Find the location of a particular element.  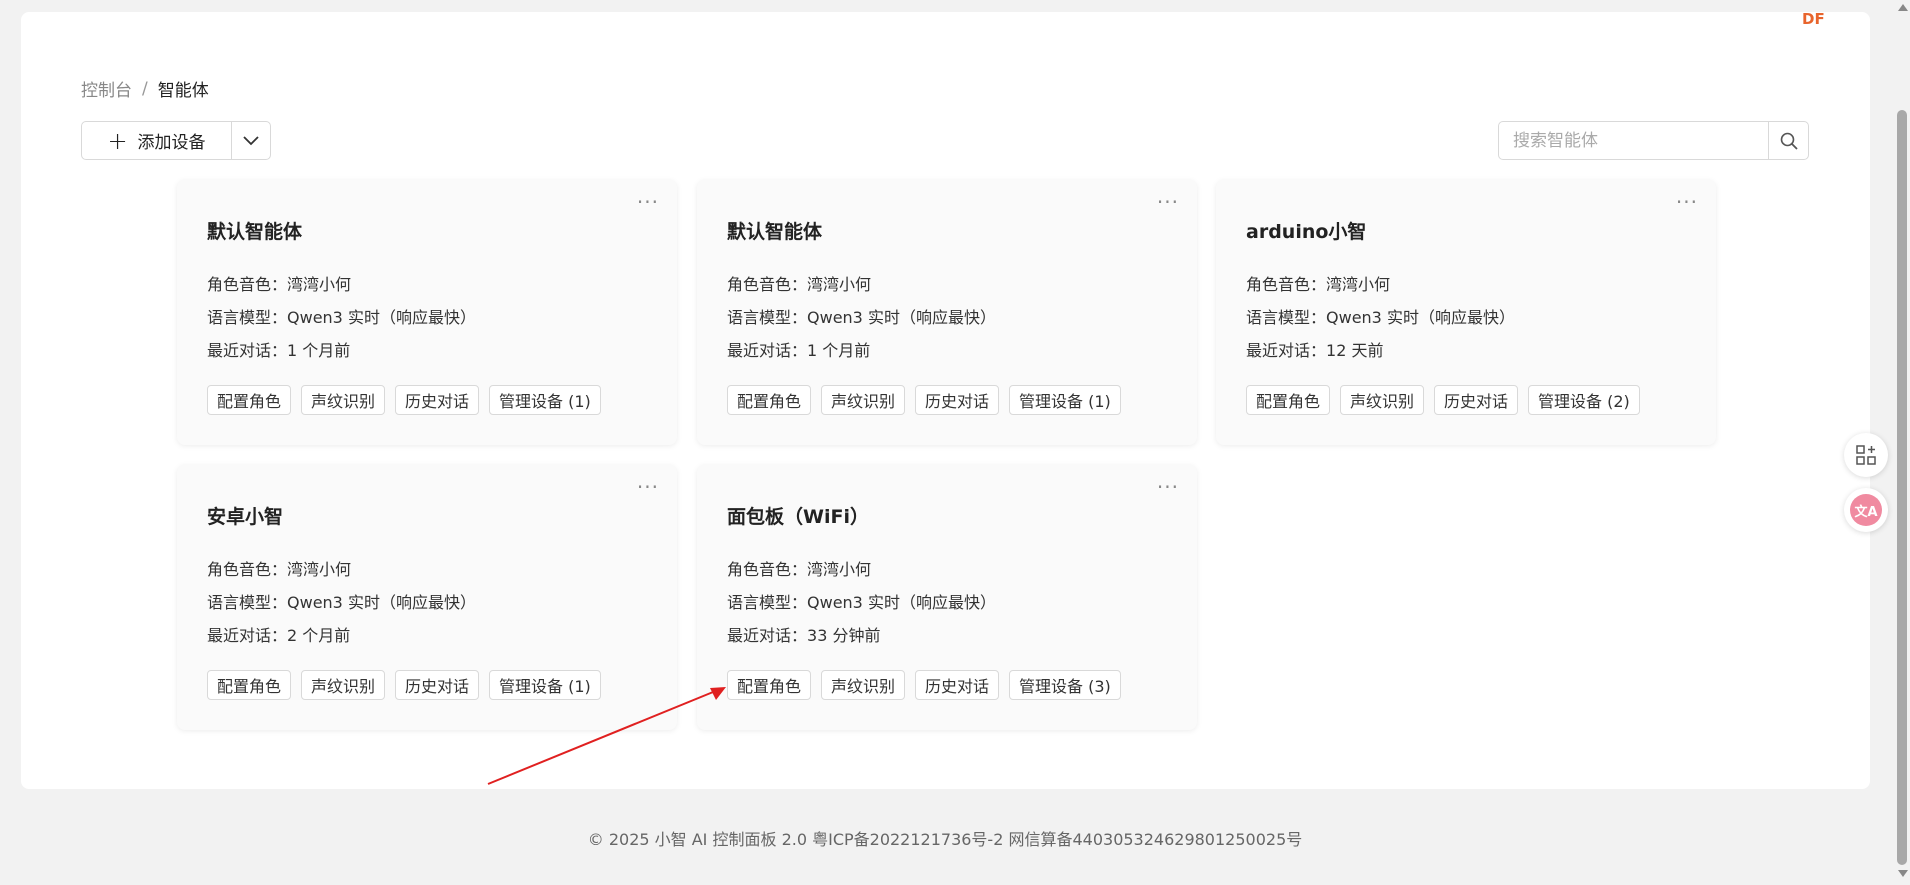

add-device-button: + 添加设备 is located at coordinates (157, 140).